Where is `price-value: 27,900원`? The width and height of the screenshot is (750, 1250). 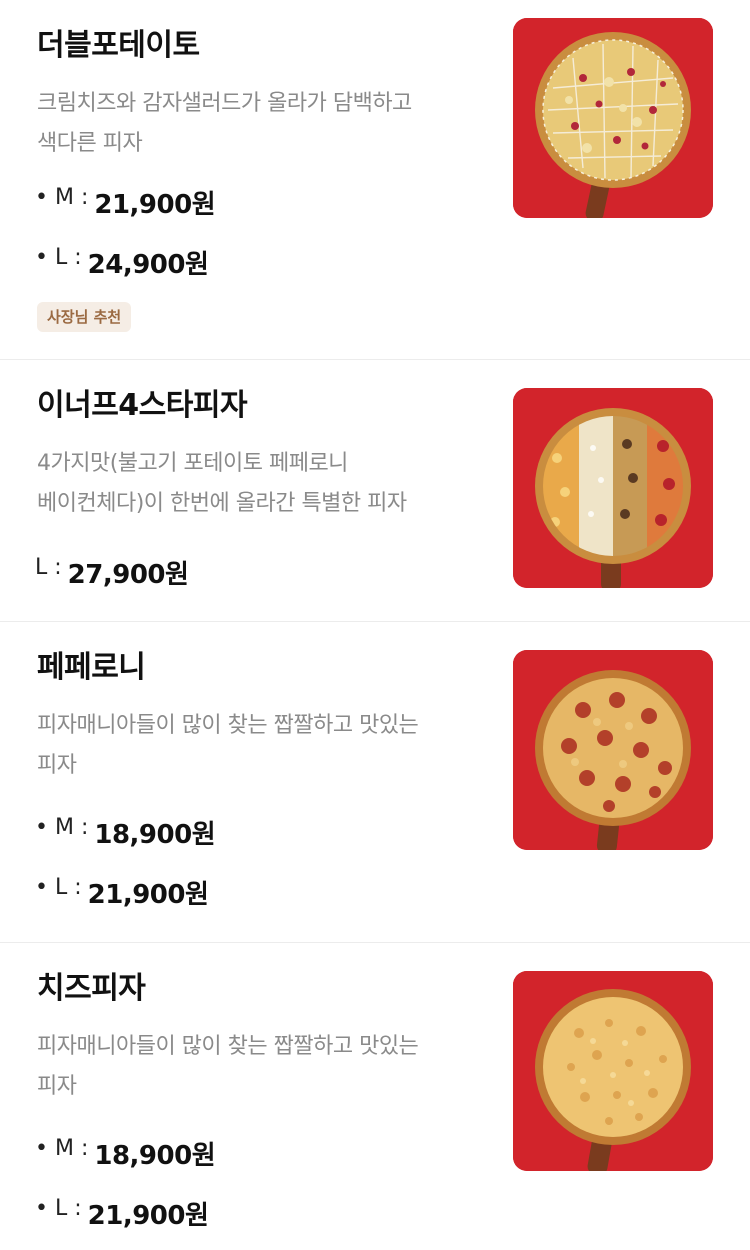 price-value: 27,900원 is located at coordinates (128, 574).